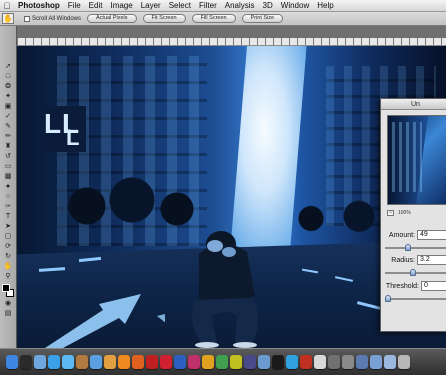  Describe the element at coordinates (407, 157) in the screenshot. I see `preview-windows` at that location.